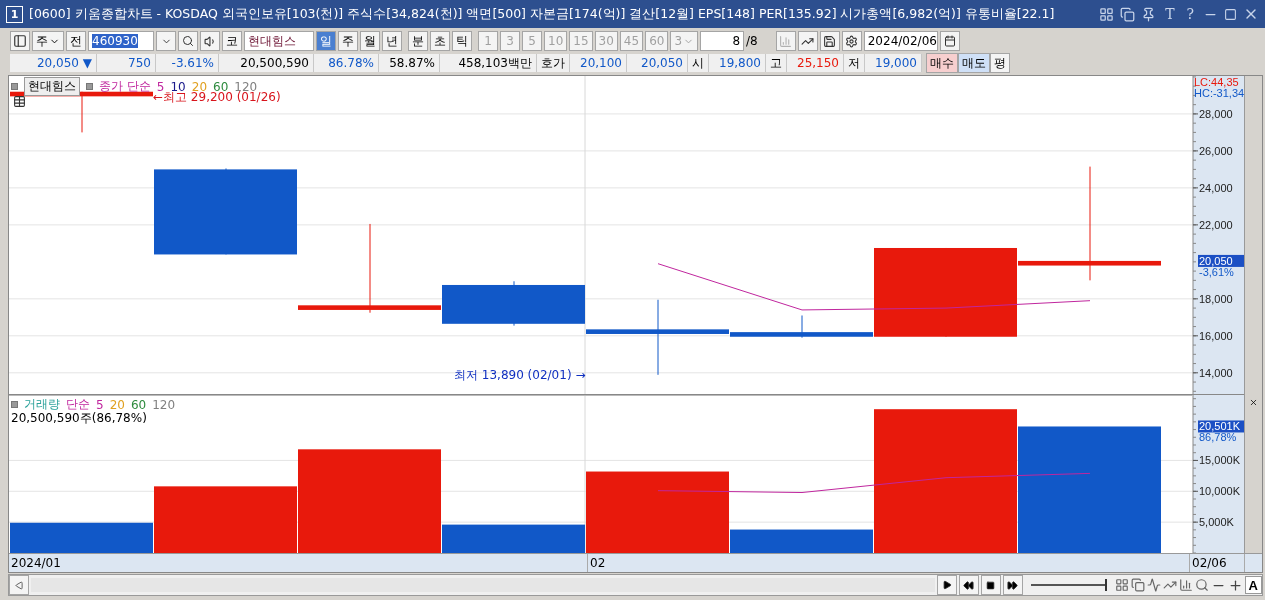 This screenshot has width=1265, height=600. I want to click on title-button: ?, so click(1190, 14).